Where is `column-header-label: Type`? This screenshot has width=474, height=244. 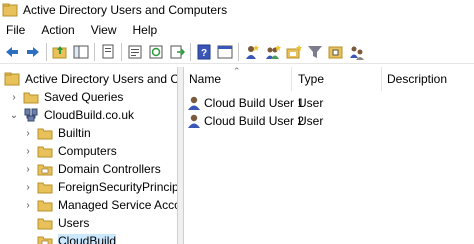 column-header-label: Type is located at coordinates (311, 79).